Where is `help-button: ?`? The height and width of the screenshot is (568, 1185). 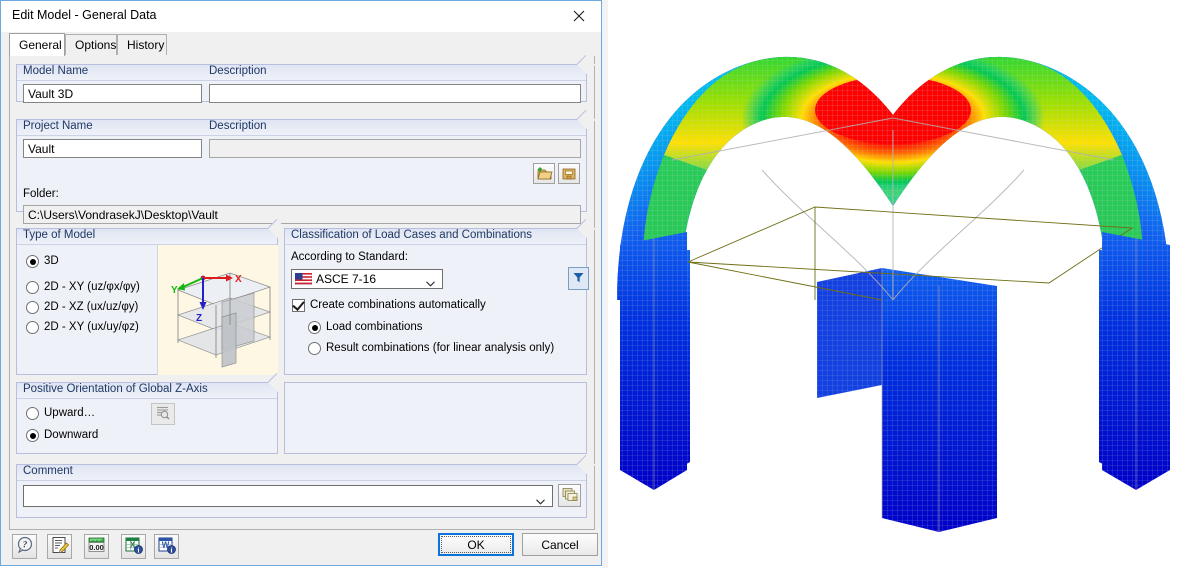
help-button: ? is located at coordinates (24, 546).